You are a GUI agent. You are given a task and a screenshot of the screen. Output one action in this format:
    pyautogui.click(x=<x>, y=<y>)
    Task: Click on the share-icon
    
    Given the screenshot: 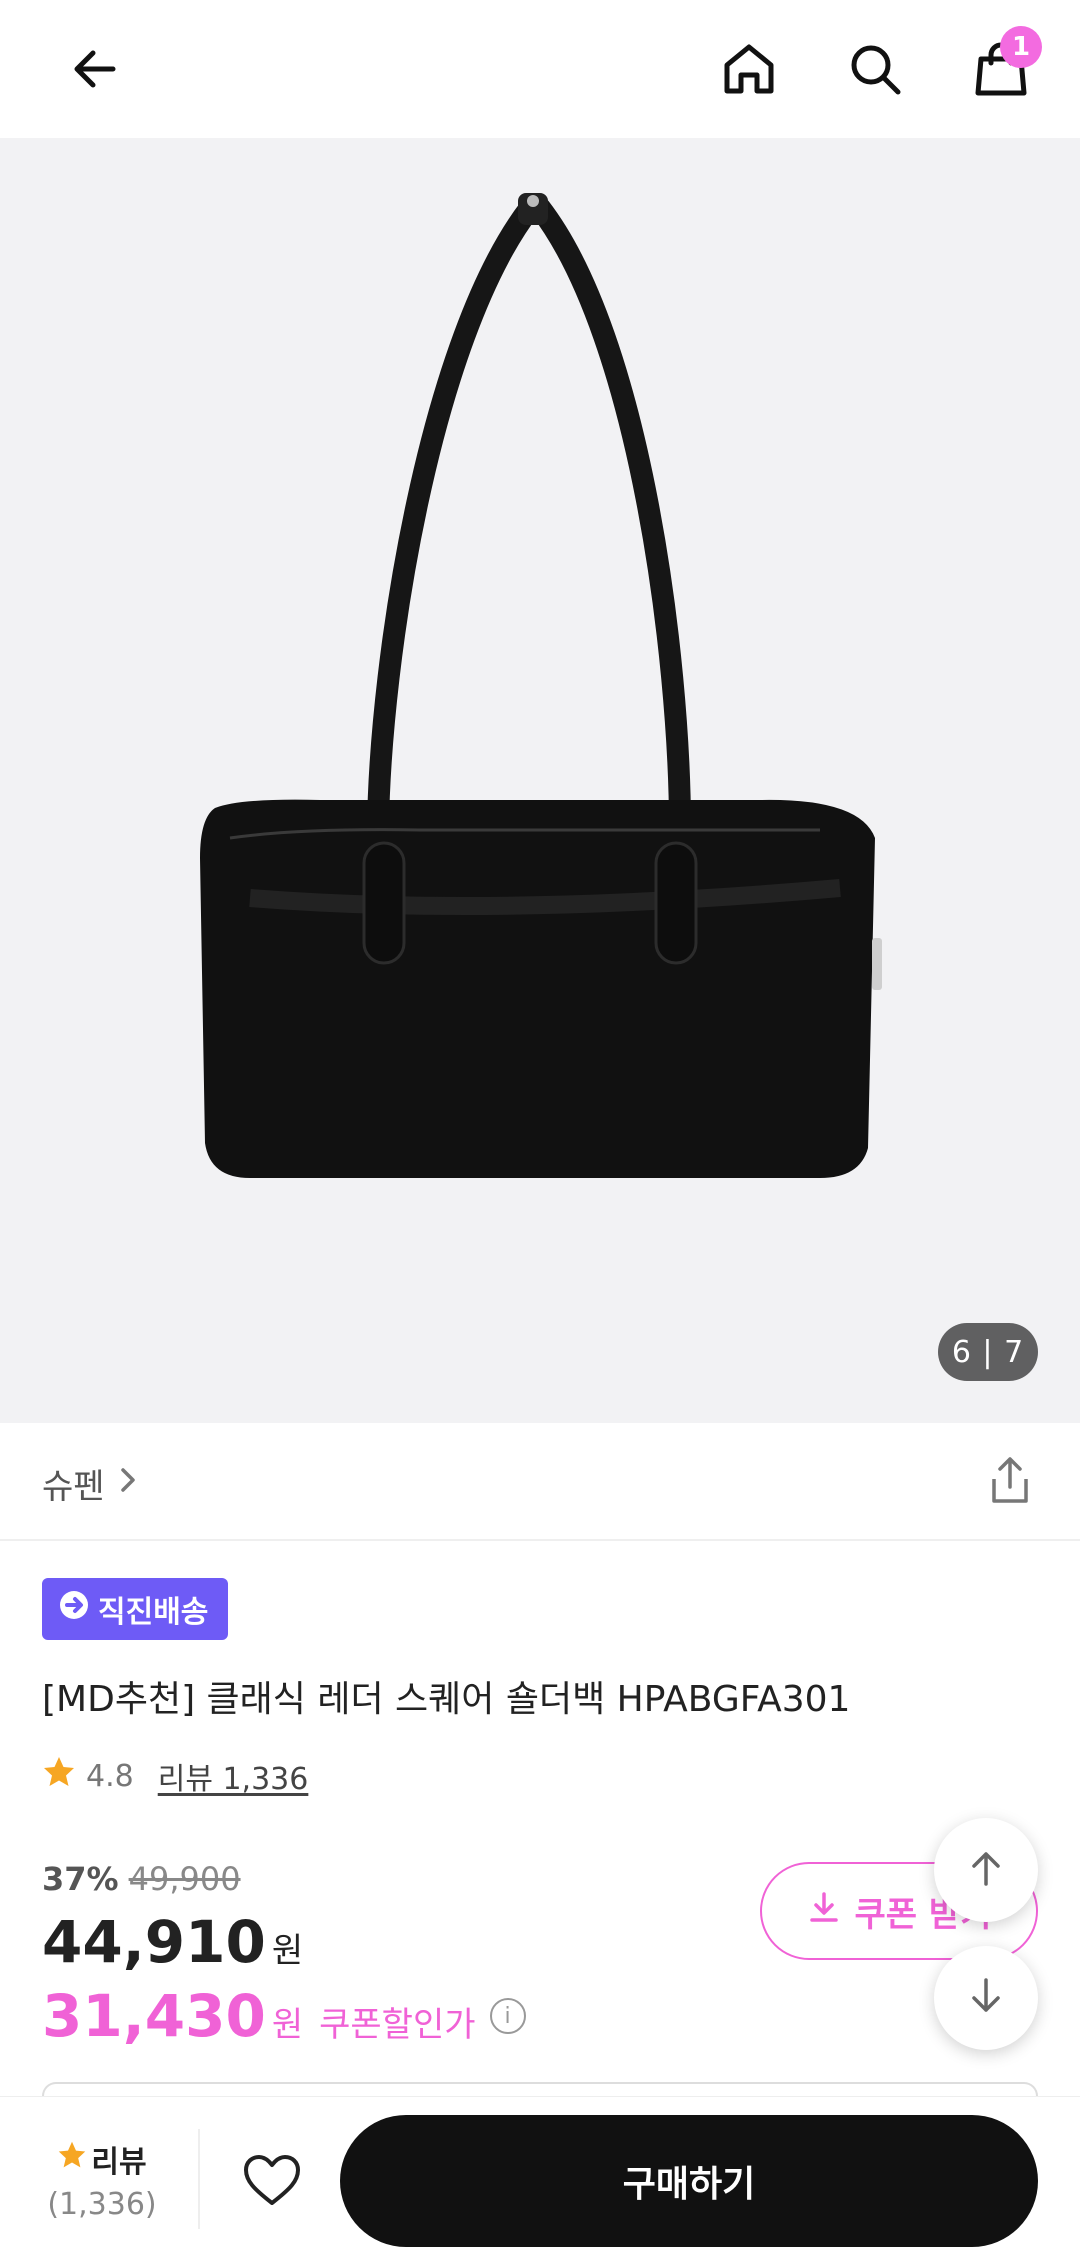 What is the action you would take?
    pyautogui.click(x=1010, y=1481)
    